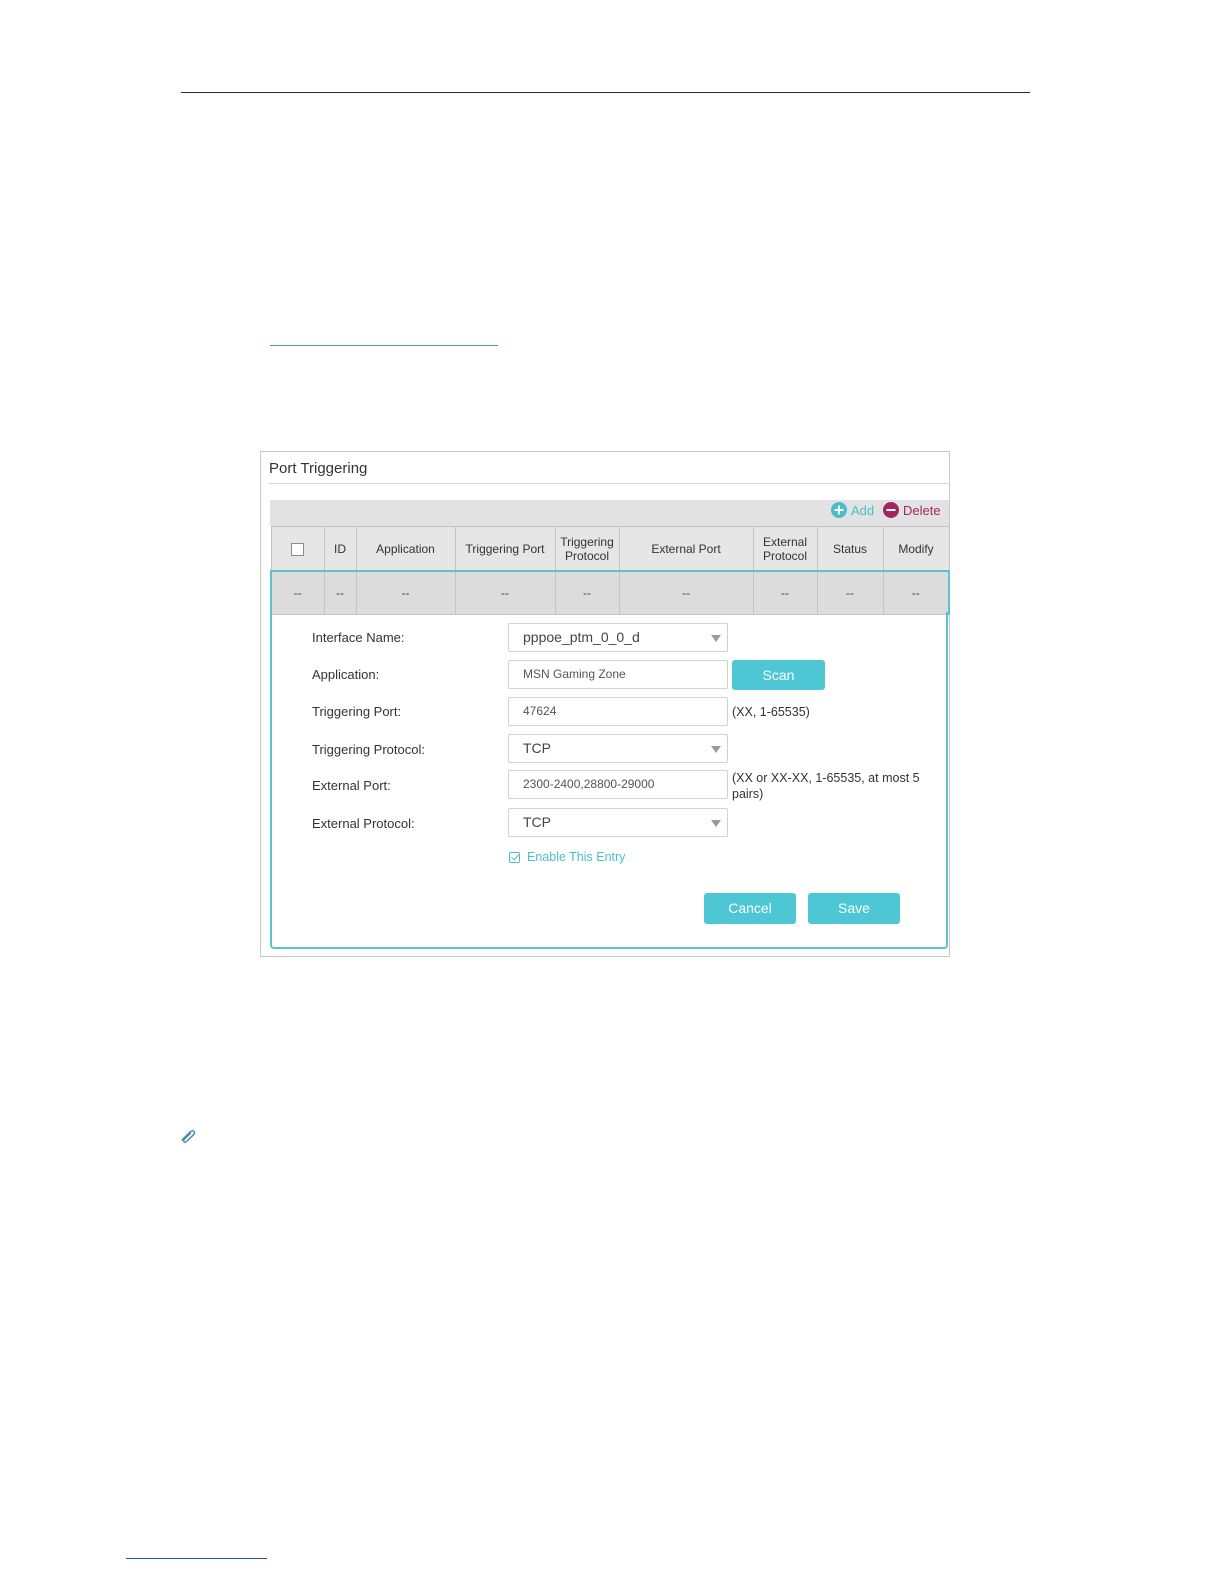 The height and width of the screenshot is (1584, 1224). What do you see at coordinates (609, 483) in the screenshot?
I see `panel-title-divider` at bounding box center [609, 483].